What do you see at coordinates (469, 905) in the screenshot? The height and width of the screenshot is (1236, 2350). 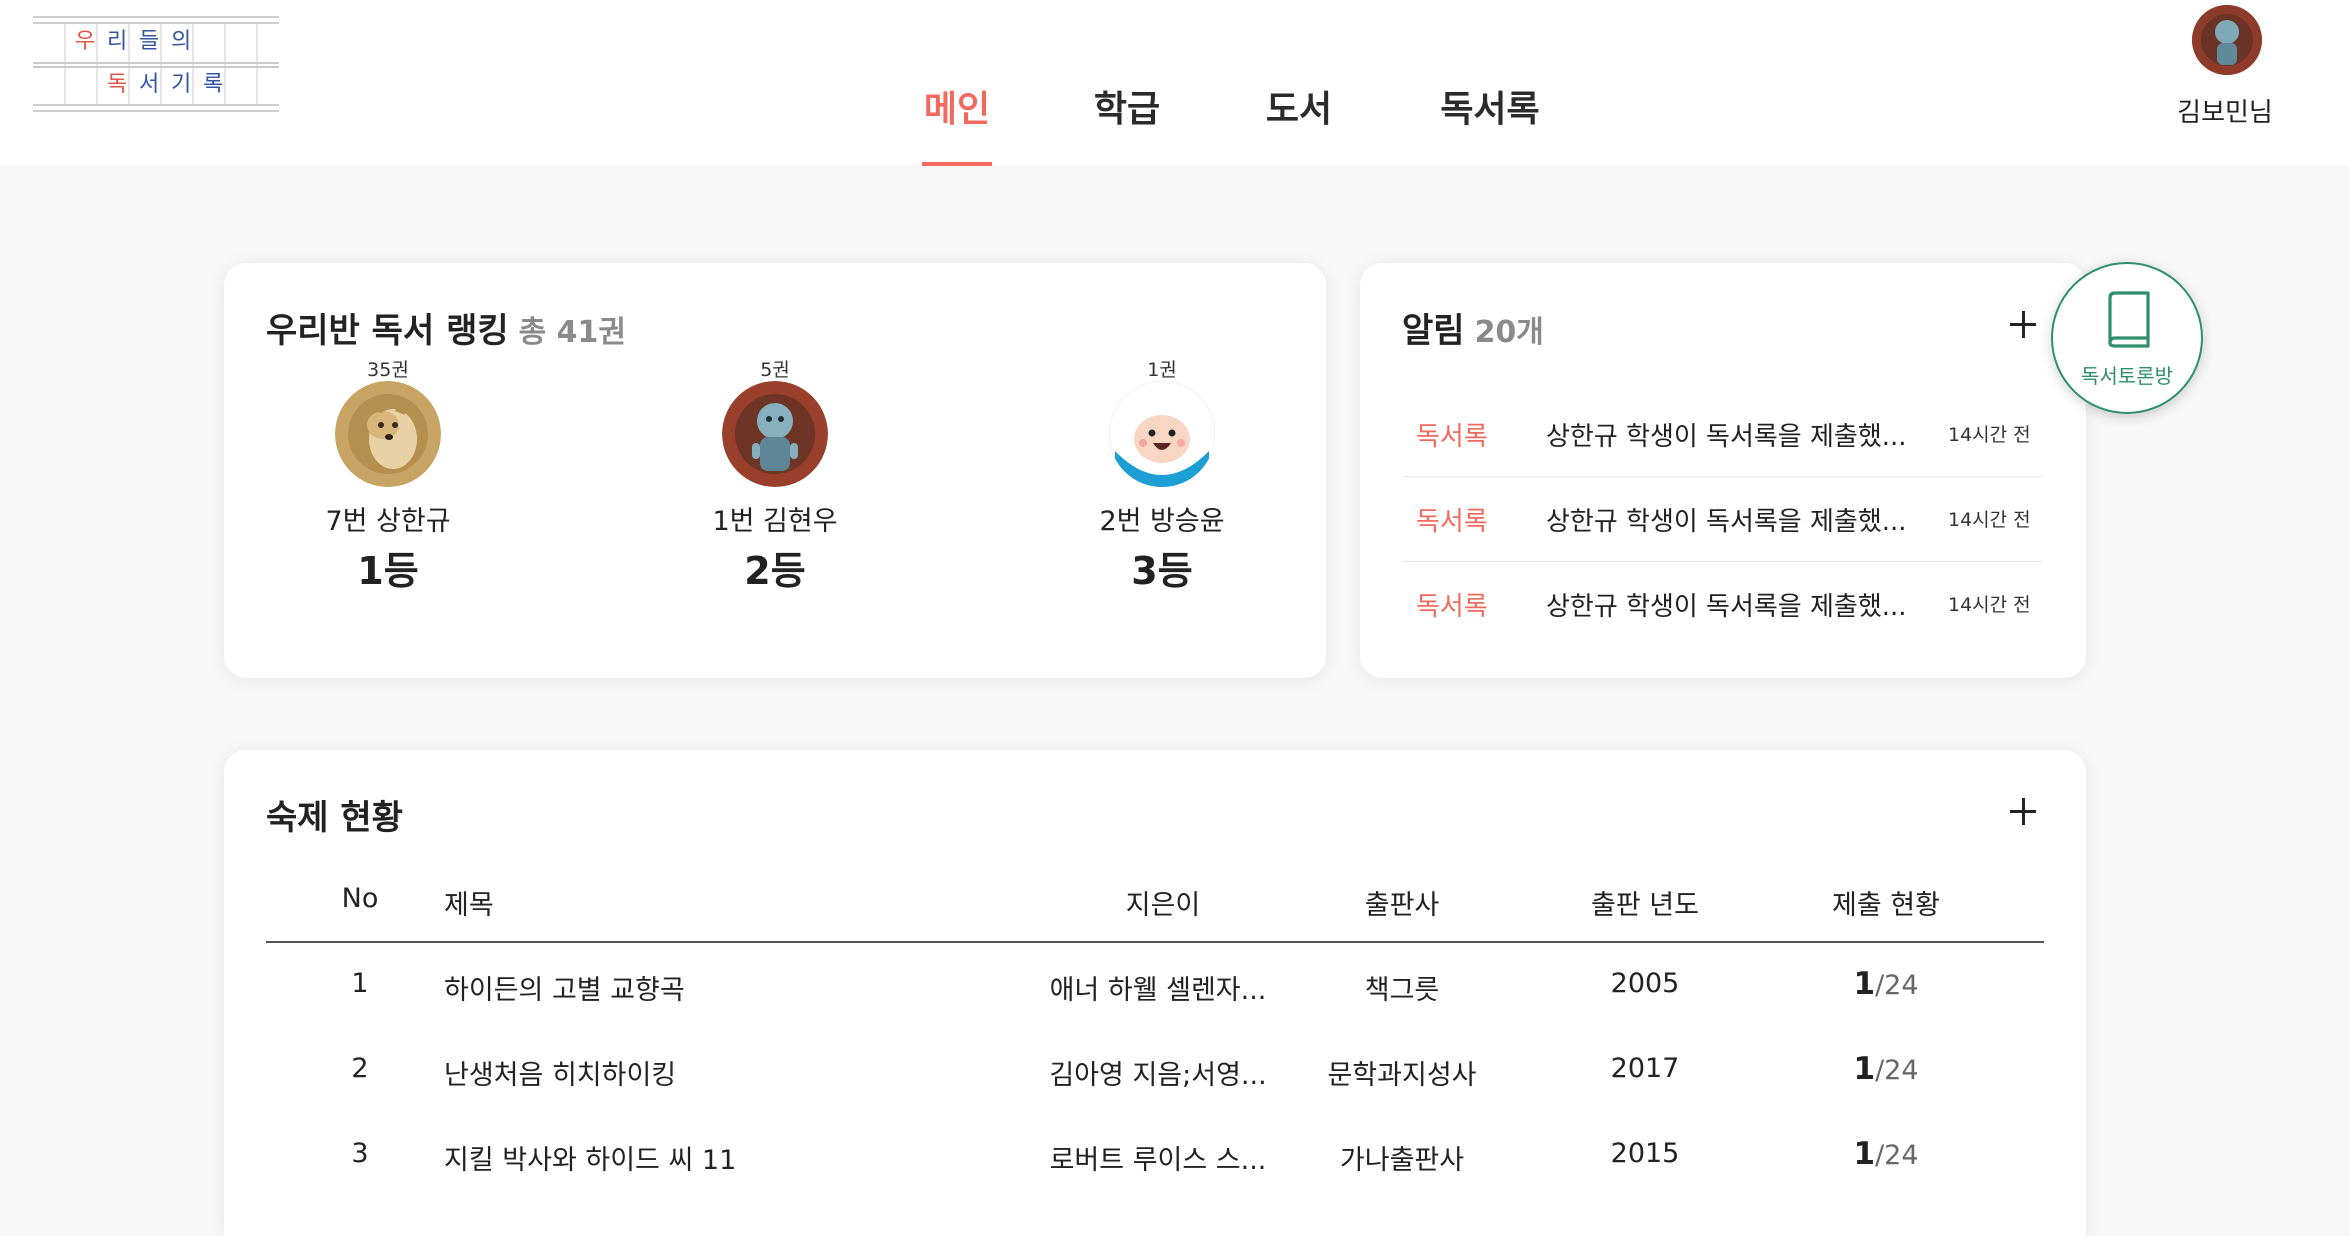 I see `column-header-title: 제목` at bounding box center [469, 905].